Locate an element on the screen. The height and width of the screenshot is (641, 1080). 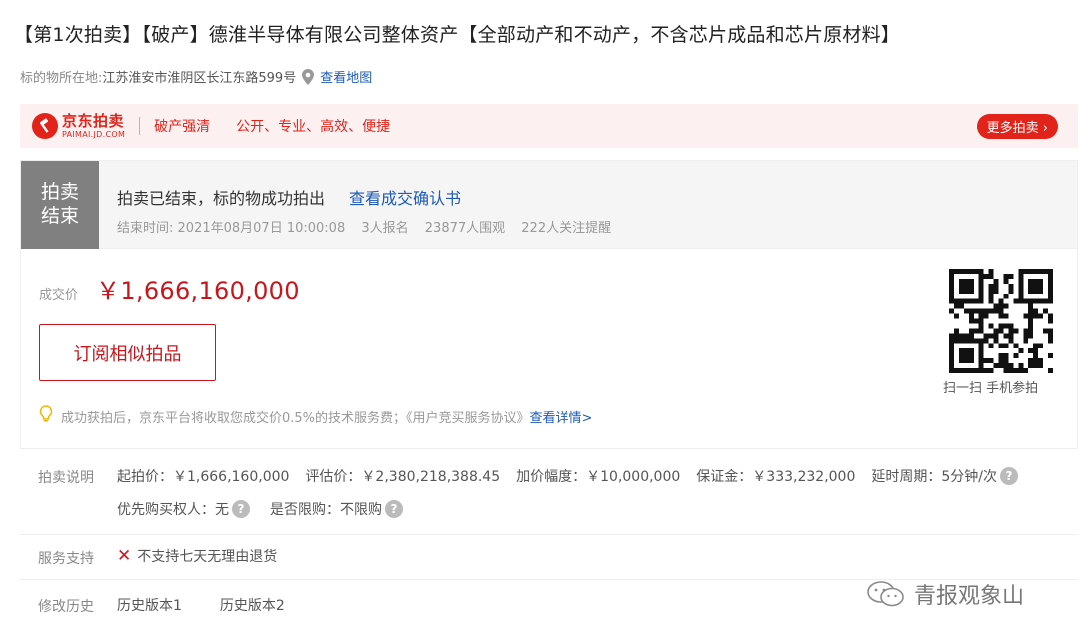
history-version-link: 历史版本2 is located at coordinates (252, 605).